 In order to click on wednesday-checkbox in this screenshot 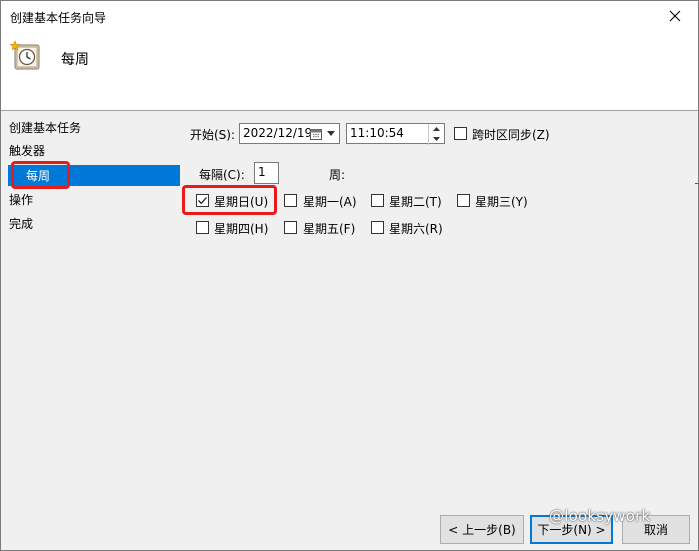, I will do `click(463, 200)`.